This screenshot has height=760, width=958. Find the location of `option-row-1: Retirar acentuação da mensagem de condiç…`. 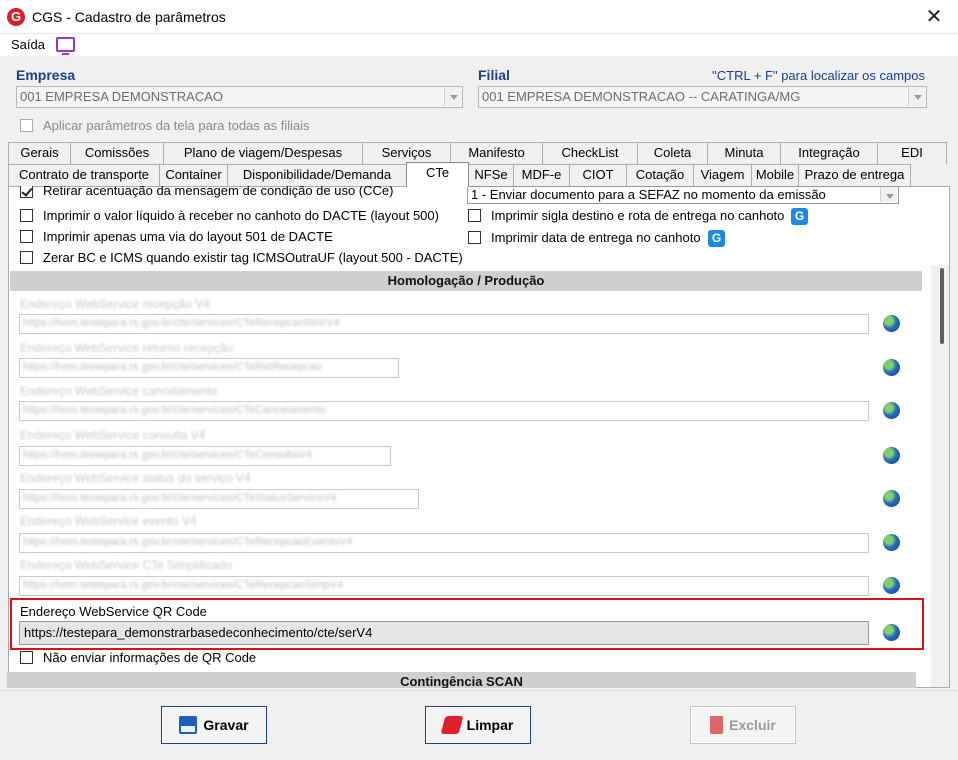

option-row-1: Retirar acentuação da mensagem de condiç… is located at coordinates (206, 192).